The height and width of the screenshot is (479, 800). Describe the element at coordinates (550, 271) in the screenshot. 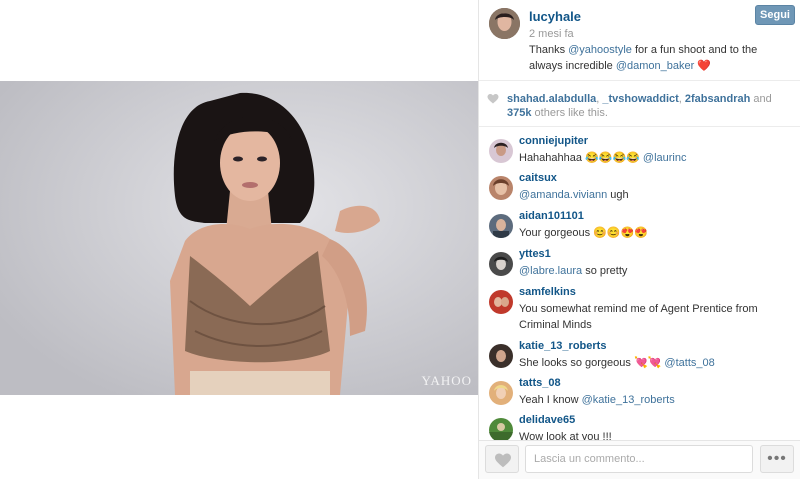

I see `comment-mention: @labre.laura` at that location.